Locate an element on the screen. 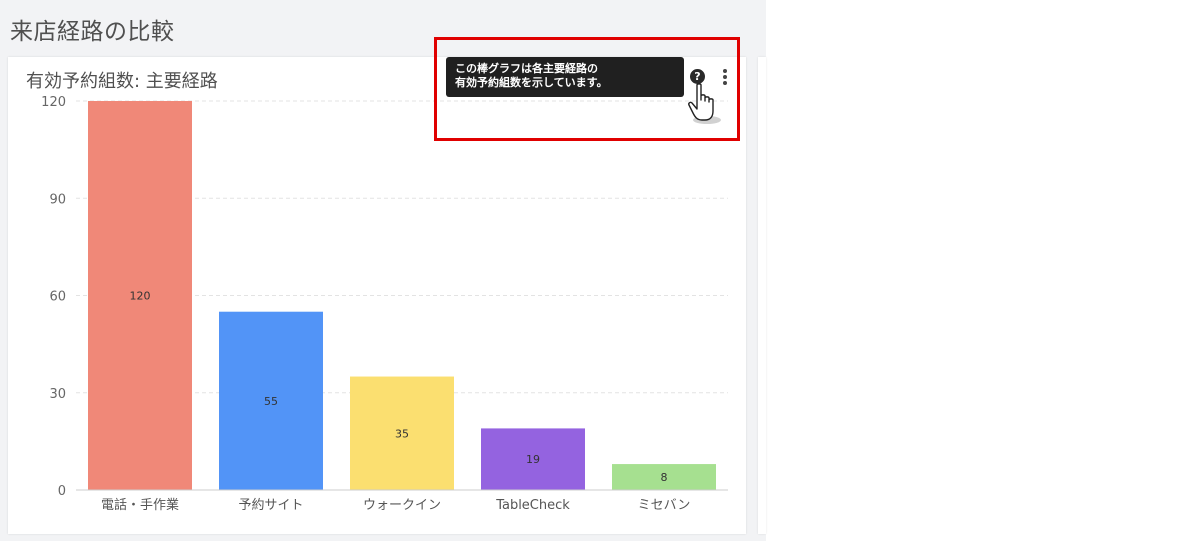 The height and width of the screenshot is (541, 1183). y-tick-label: 90 is located at coordinates (57, 199).